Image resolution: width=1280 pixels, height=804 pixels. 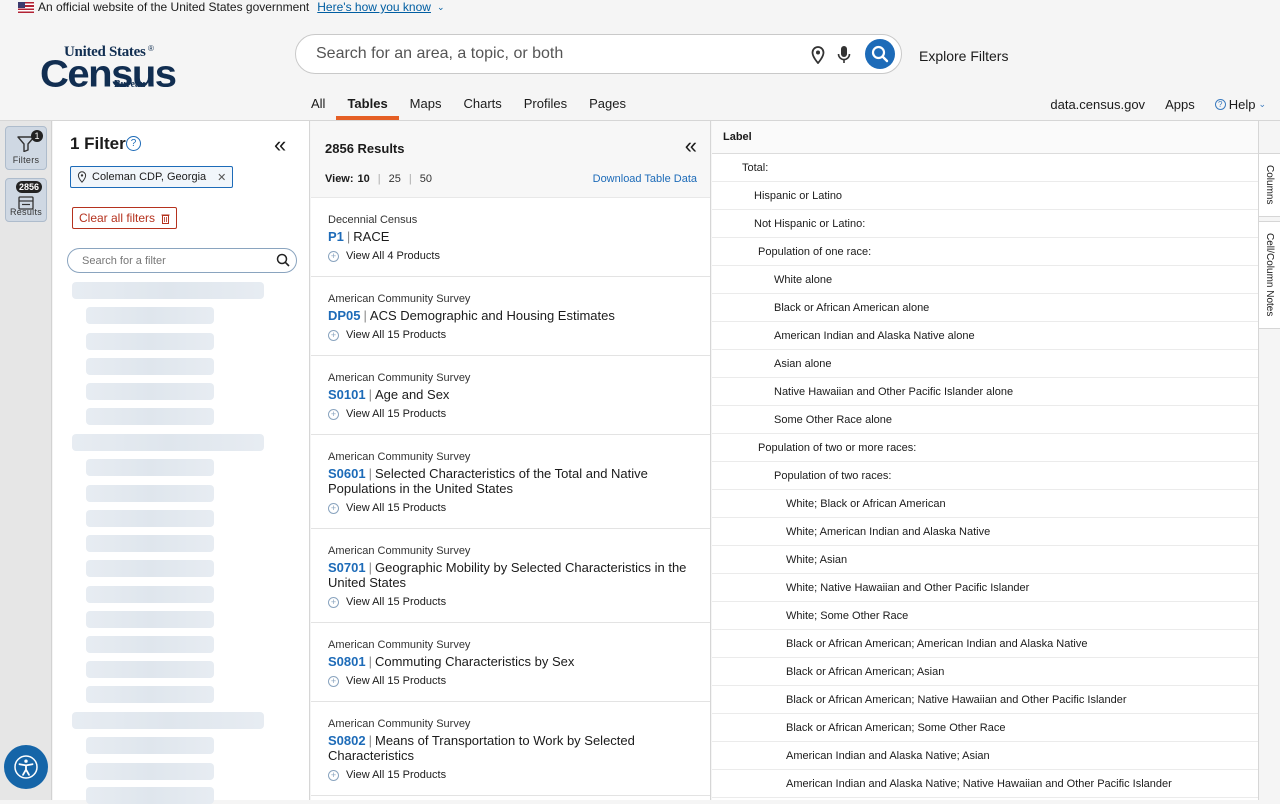 I want to click on explore-filters-link: Explore Filters, so click(x=963, y=56).